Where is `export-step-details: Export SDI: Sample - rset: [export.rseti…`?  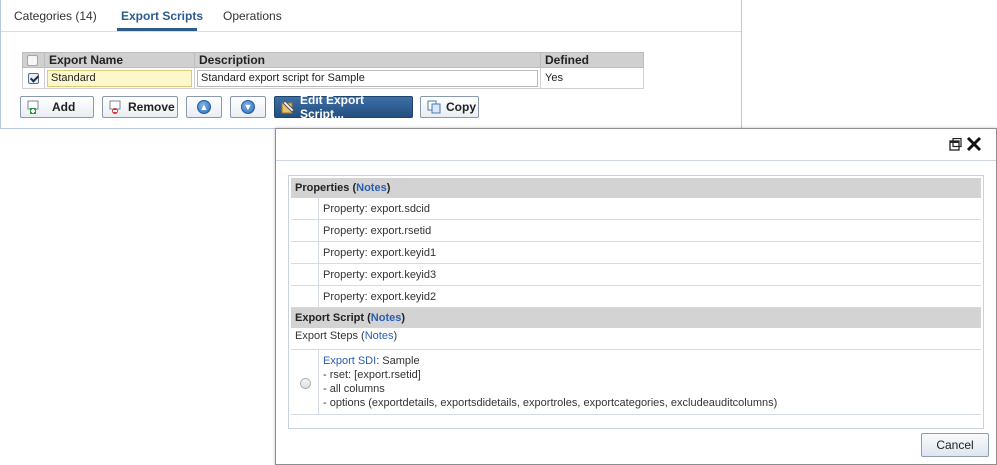
export-step-details: Export SDI: Sample - rset: [export.rseti… is located at coordinates (550, 382).